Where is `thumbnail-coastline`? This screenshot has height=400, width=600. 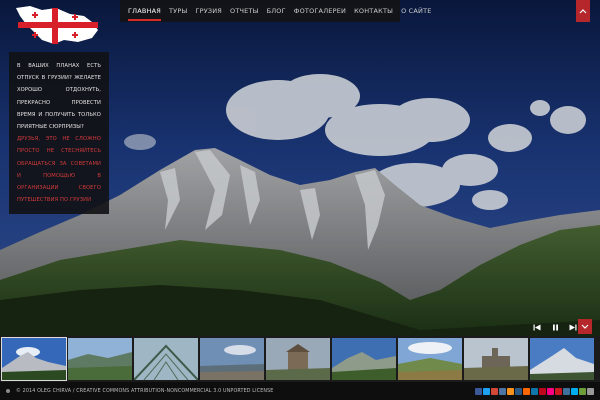 thumbnail-coastline is located at coordinates (232, 359).